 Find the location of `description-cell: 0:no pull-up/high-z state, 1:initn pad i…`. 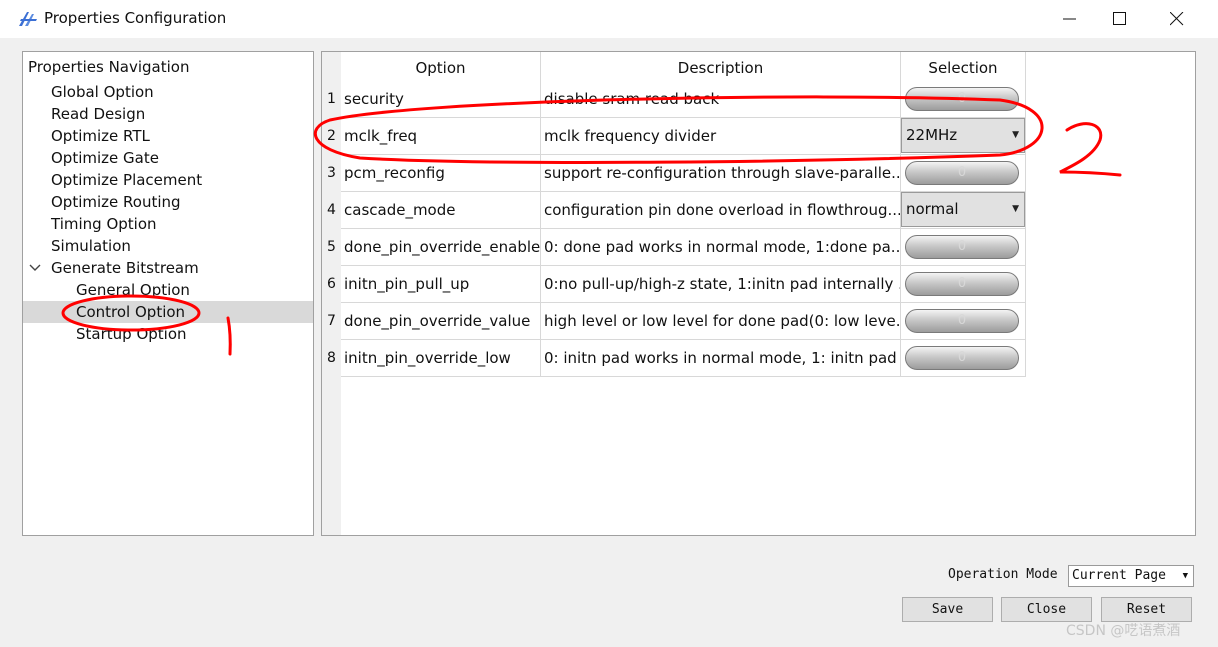

description-cell: 0:no pull-up/high-z state, 1:initn pad i… is located at coordinates (721, 284).